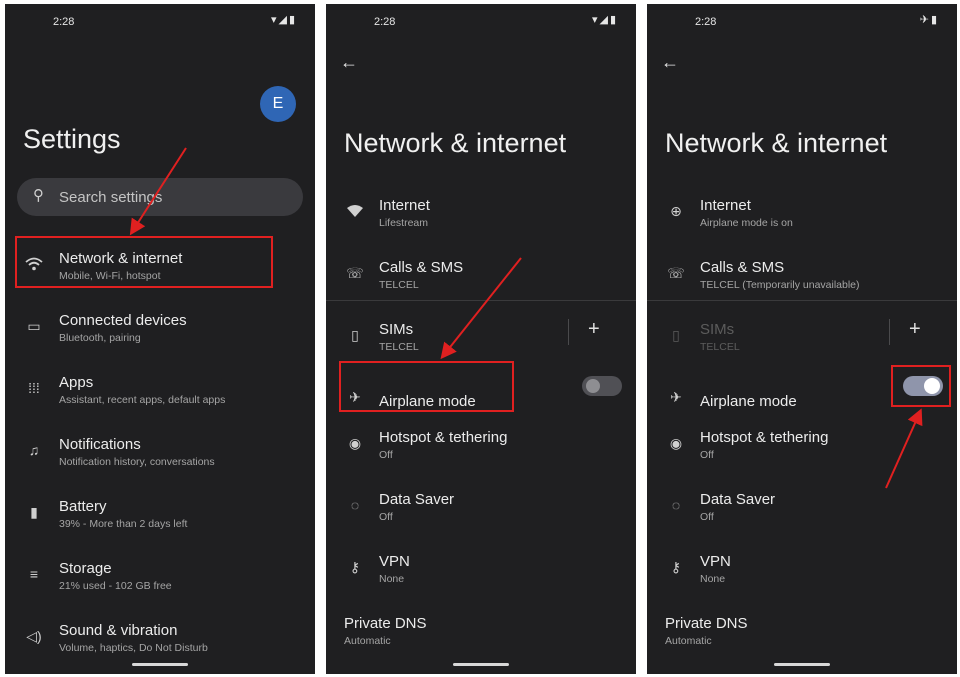  What do you see at coordinates (118, 630) in the screenshot?
I see `item-label: Sound & vibration` at bounding box center [118, 630].